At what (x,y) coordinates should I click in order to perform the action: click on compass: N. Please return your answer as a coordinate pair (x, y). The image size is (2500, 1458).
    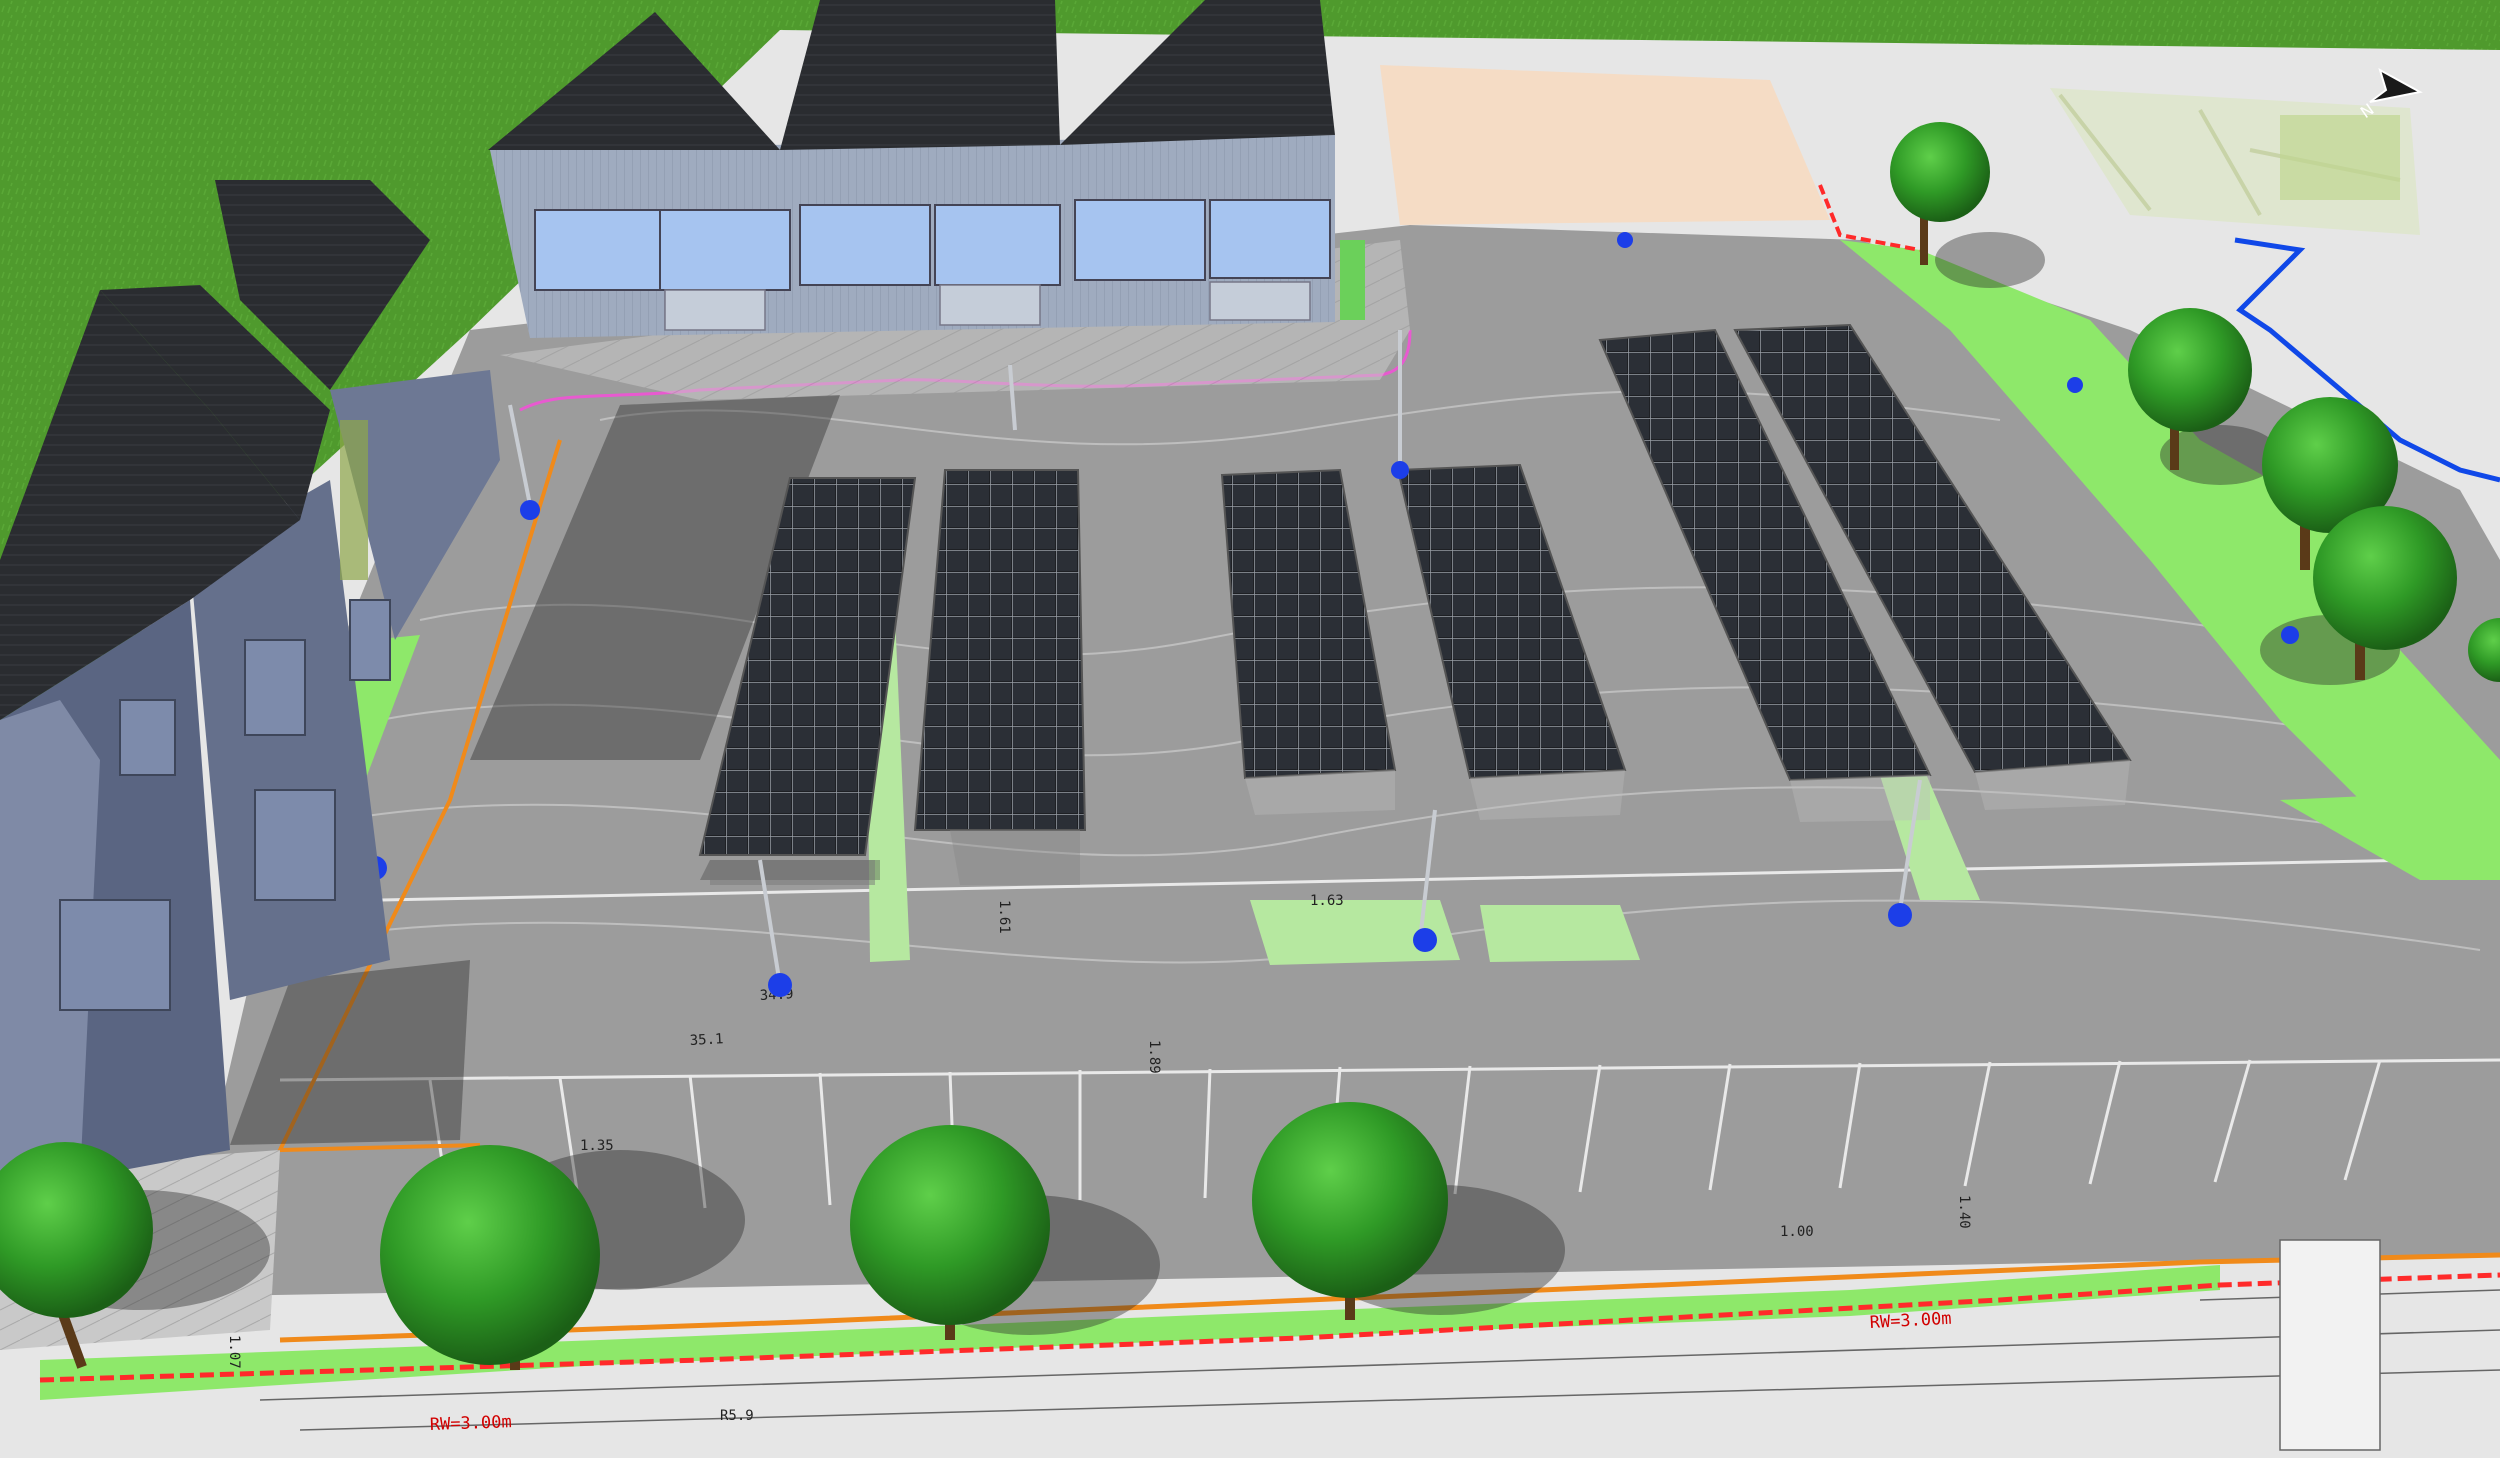
    Looking at the image, I should click on (2395, 92).